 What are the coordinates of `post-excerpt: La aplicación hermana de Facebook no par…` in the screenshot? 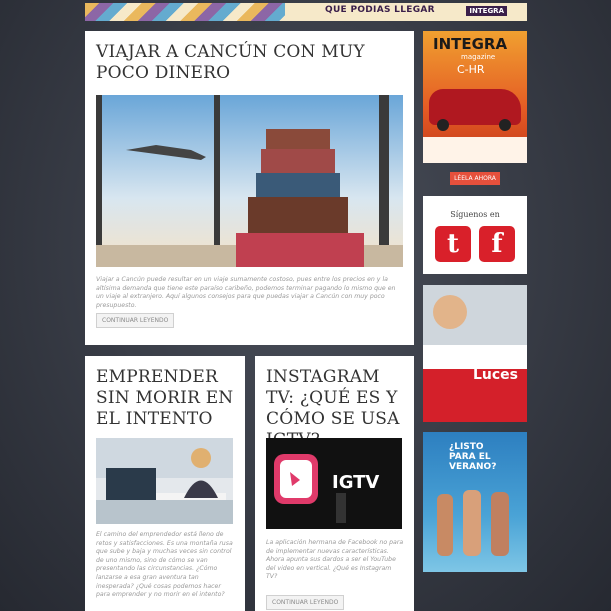 It's located at (335, 560).